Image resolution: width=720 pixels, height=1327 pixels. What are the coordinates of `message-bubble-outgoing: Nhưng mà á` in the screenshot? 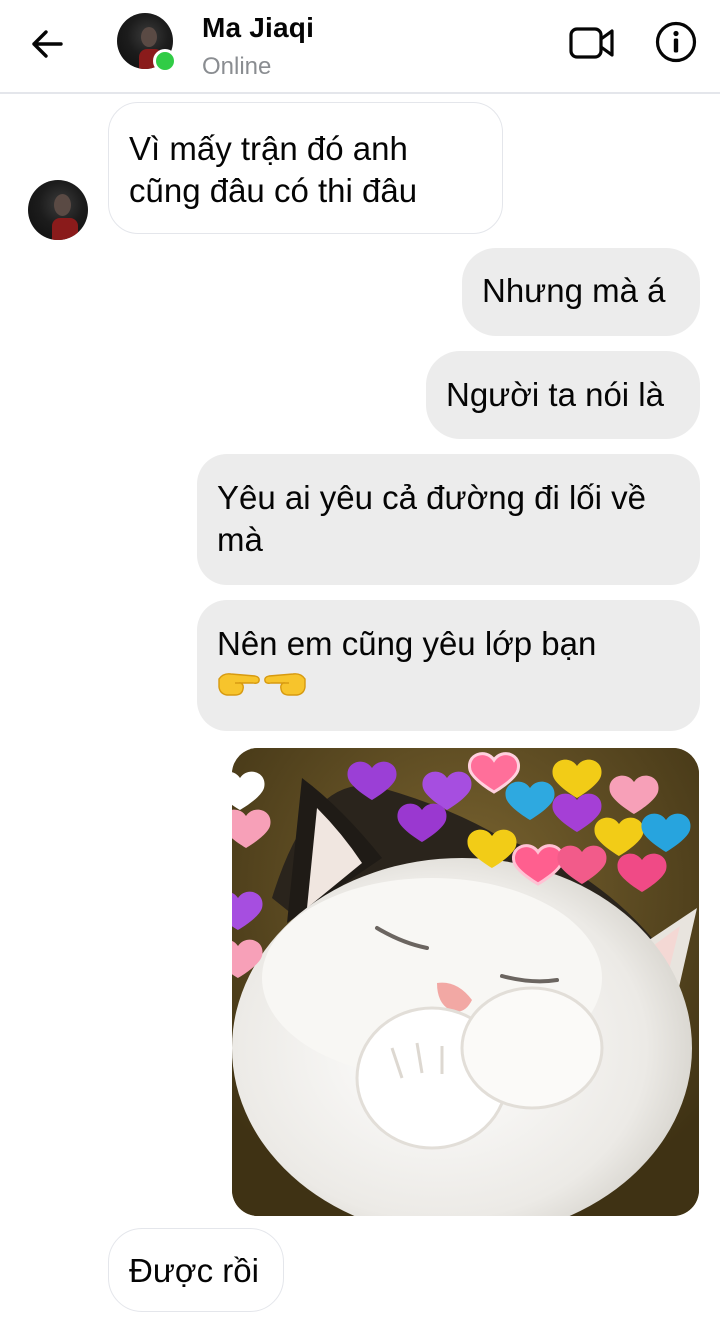 It's located at (581, 292).